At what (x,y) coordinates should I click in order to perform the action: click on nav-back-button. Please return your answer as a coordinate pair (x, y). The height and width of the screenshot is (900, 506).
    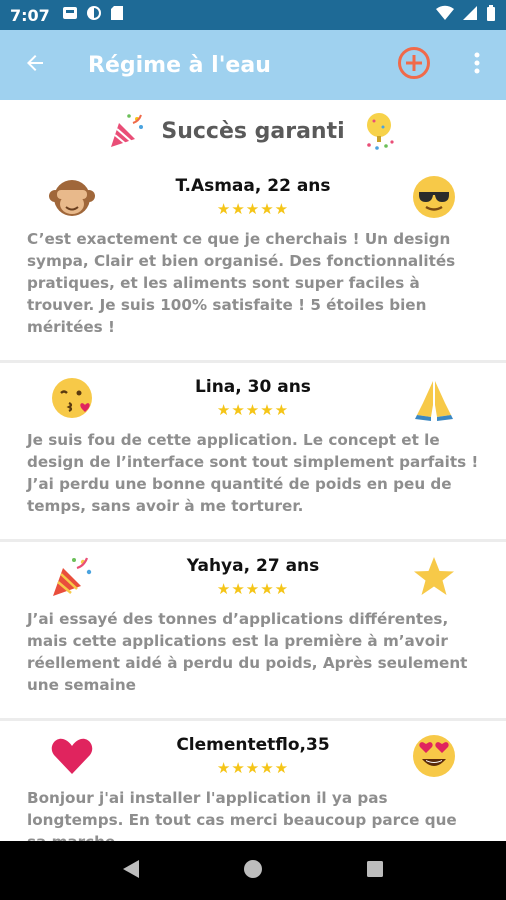
    Looking at the image, I should click on (131, 871).